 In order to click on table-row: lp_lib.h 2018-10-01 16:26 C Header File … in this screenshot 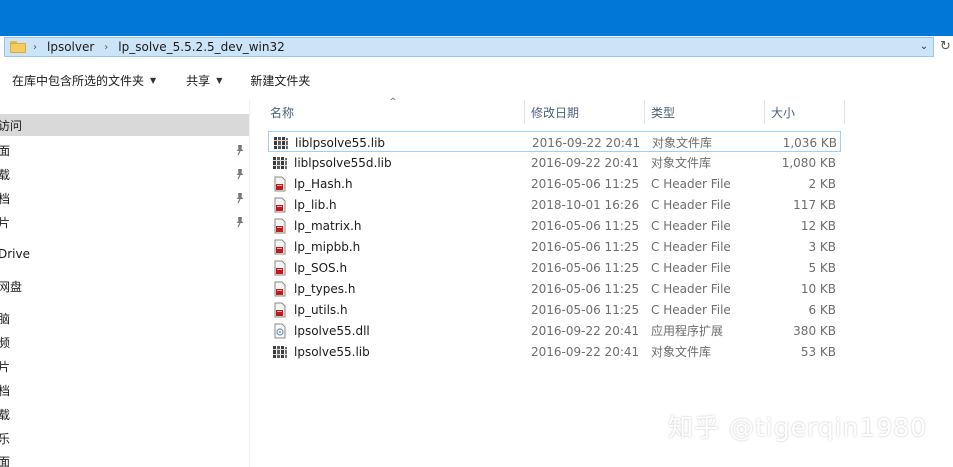, I will do `click(554, 204)`.